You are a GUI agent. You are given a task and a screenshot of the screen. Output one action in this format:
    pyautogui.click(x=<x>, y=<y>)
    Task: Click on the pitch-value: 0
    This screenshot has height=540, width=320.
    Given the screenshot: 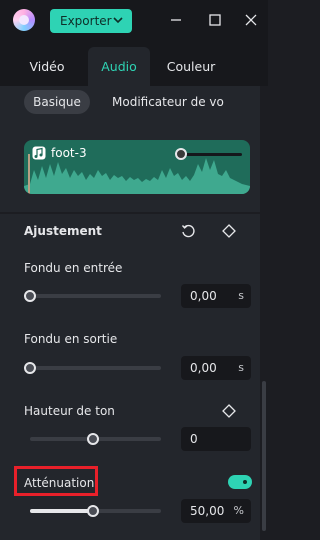 What is the action you would take?
    pyautogui.click(x=194, y=439)
    